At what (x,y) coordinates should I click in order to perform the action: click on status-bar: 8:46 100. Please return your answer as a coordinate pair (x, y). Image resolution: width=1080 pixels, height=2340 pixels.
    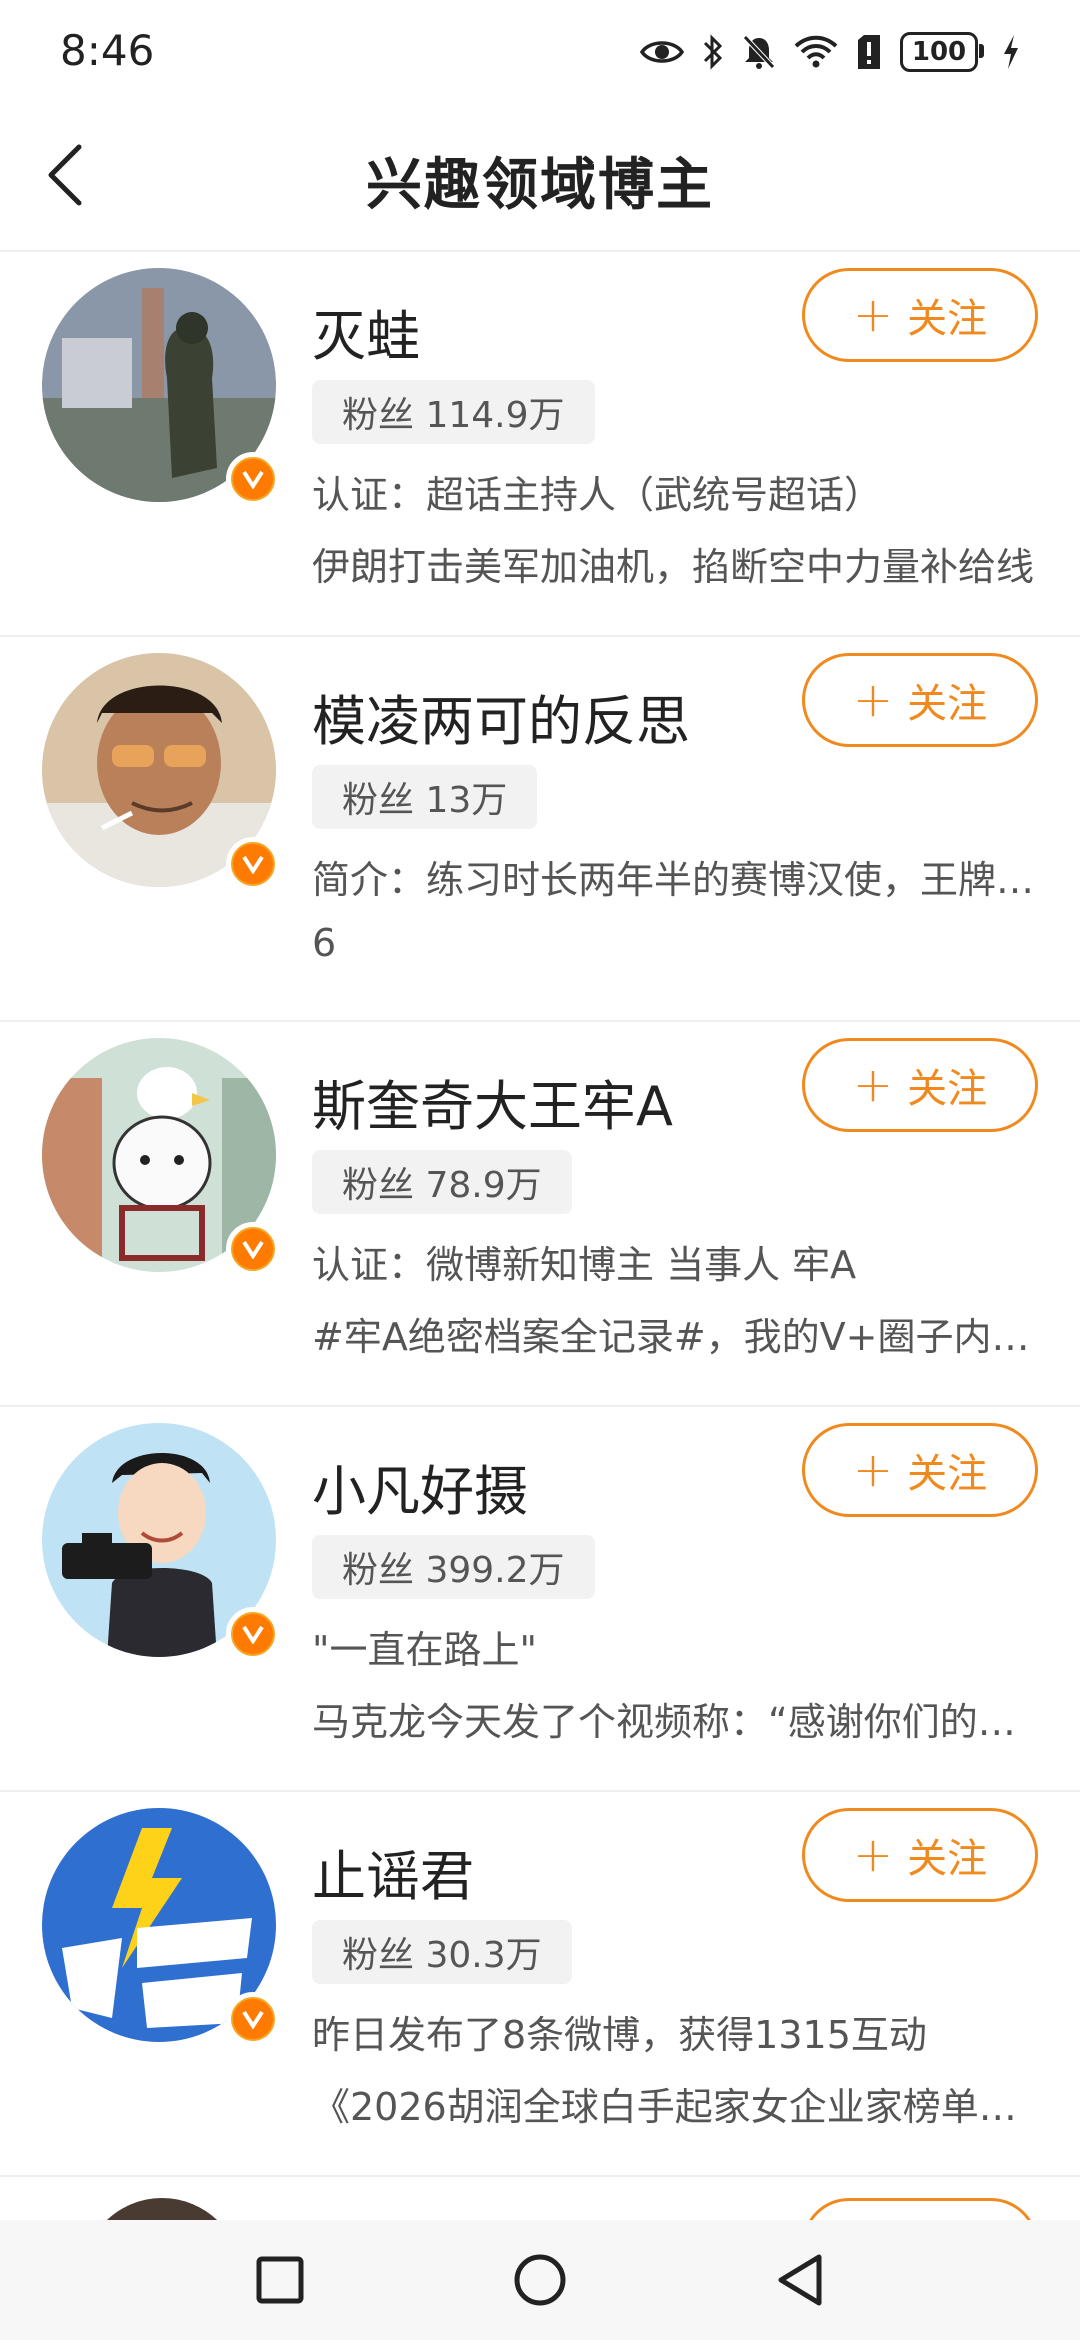
    Looking at the image, I should click on (540, 50).